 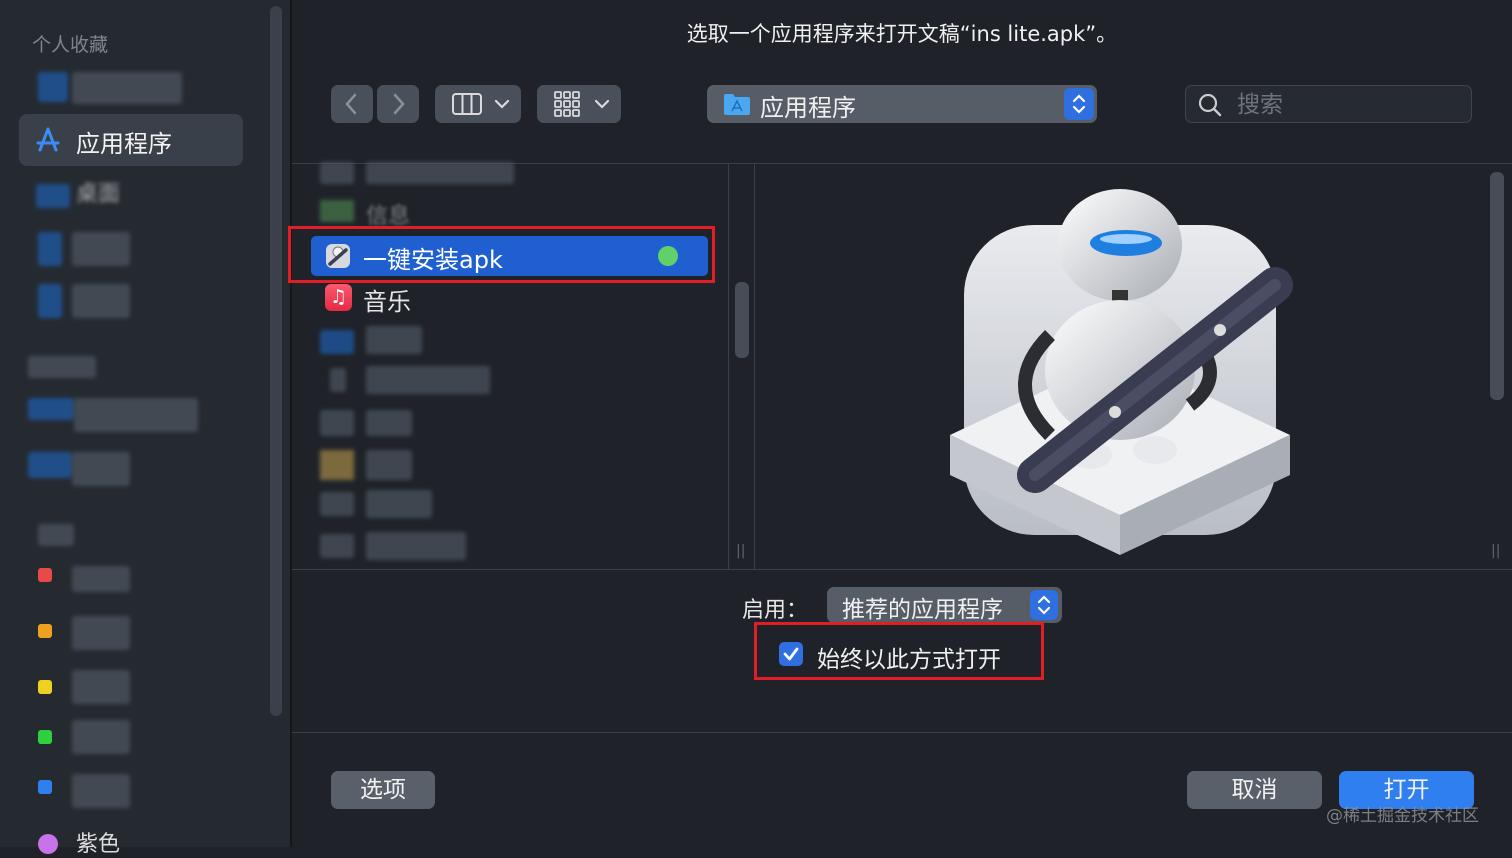 I want to click on enable-stepper, so click(x=1044, y=605).